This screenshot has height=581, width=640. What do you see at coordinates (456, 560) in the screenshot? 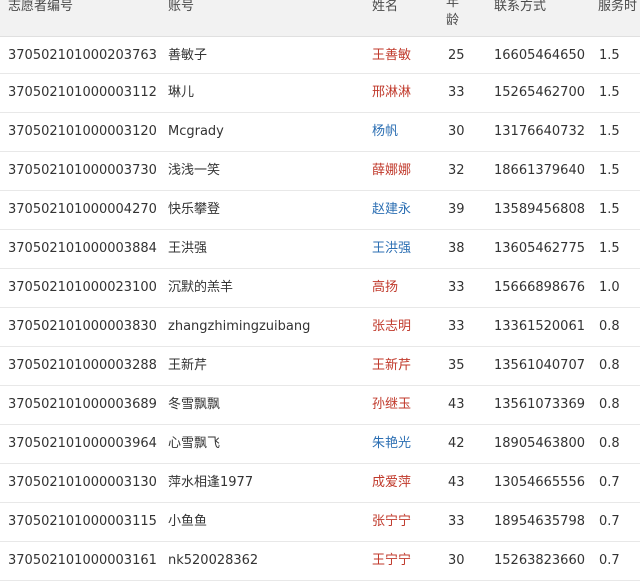
I see `age-cell: 30` at bounding box center [456, 560].